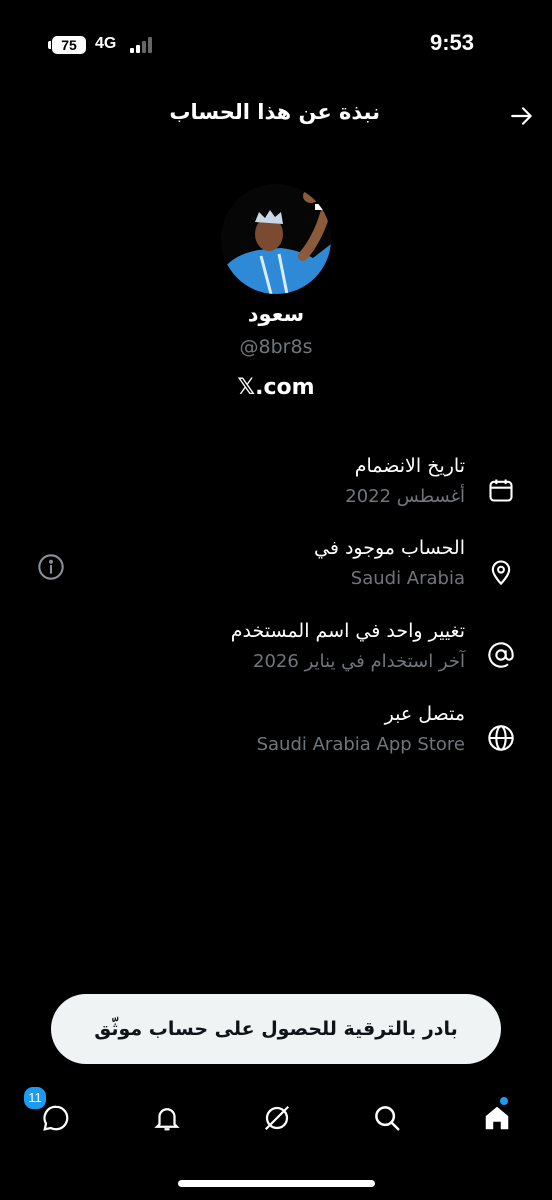 This screenshot has height=1200, width=552. What do you see at coordinates (276, 45) in the screenshot?
I see `status-bar: 75 4G 9:53` at bounding box center [276, 45].